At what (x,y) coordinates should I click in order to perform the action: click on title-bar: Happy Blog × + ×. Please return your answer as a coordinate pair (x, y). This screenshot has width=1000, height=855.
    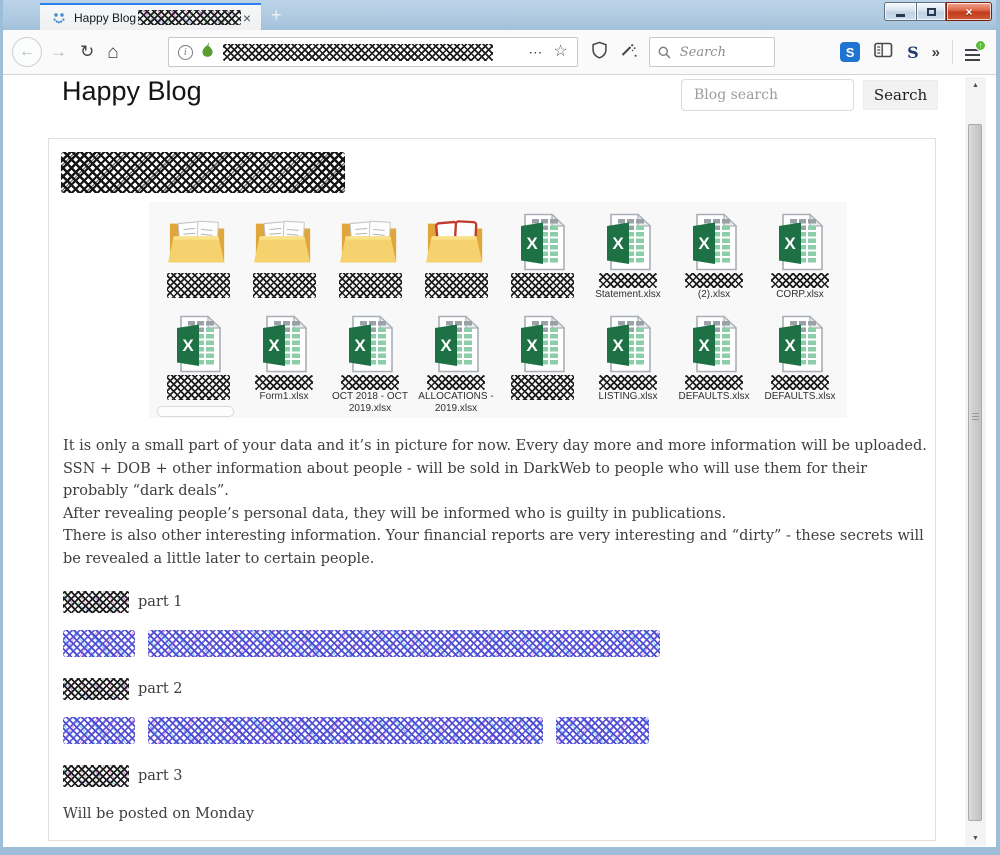
    Looking at the image, I should click on (499, 15).